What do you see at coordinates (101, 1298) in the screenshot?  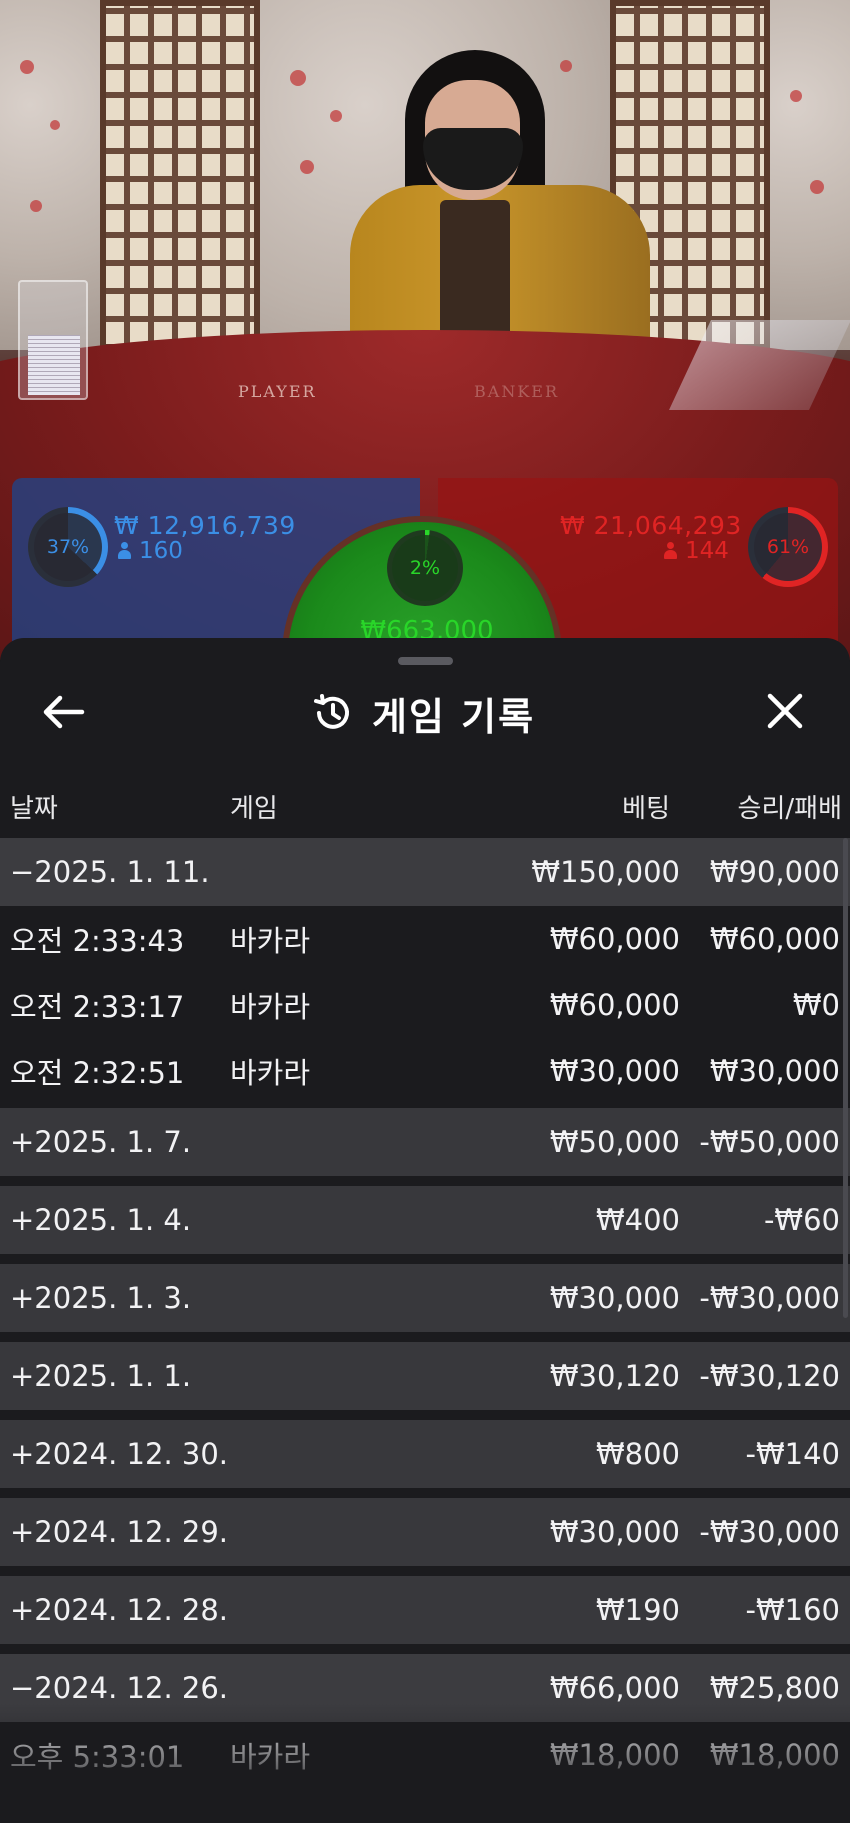 I see `row-date: +2025. 1. 3.` at bounding box center [101, 1298].